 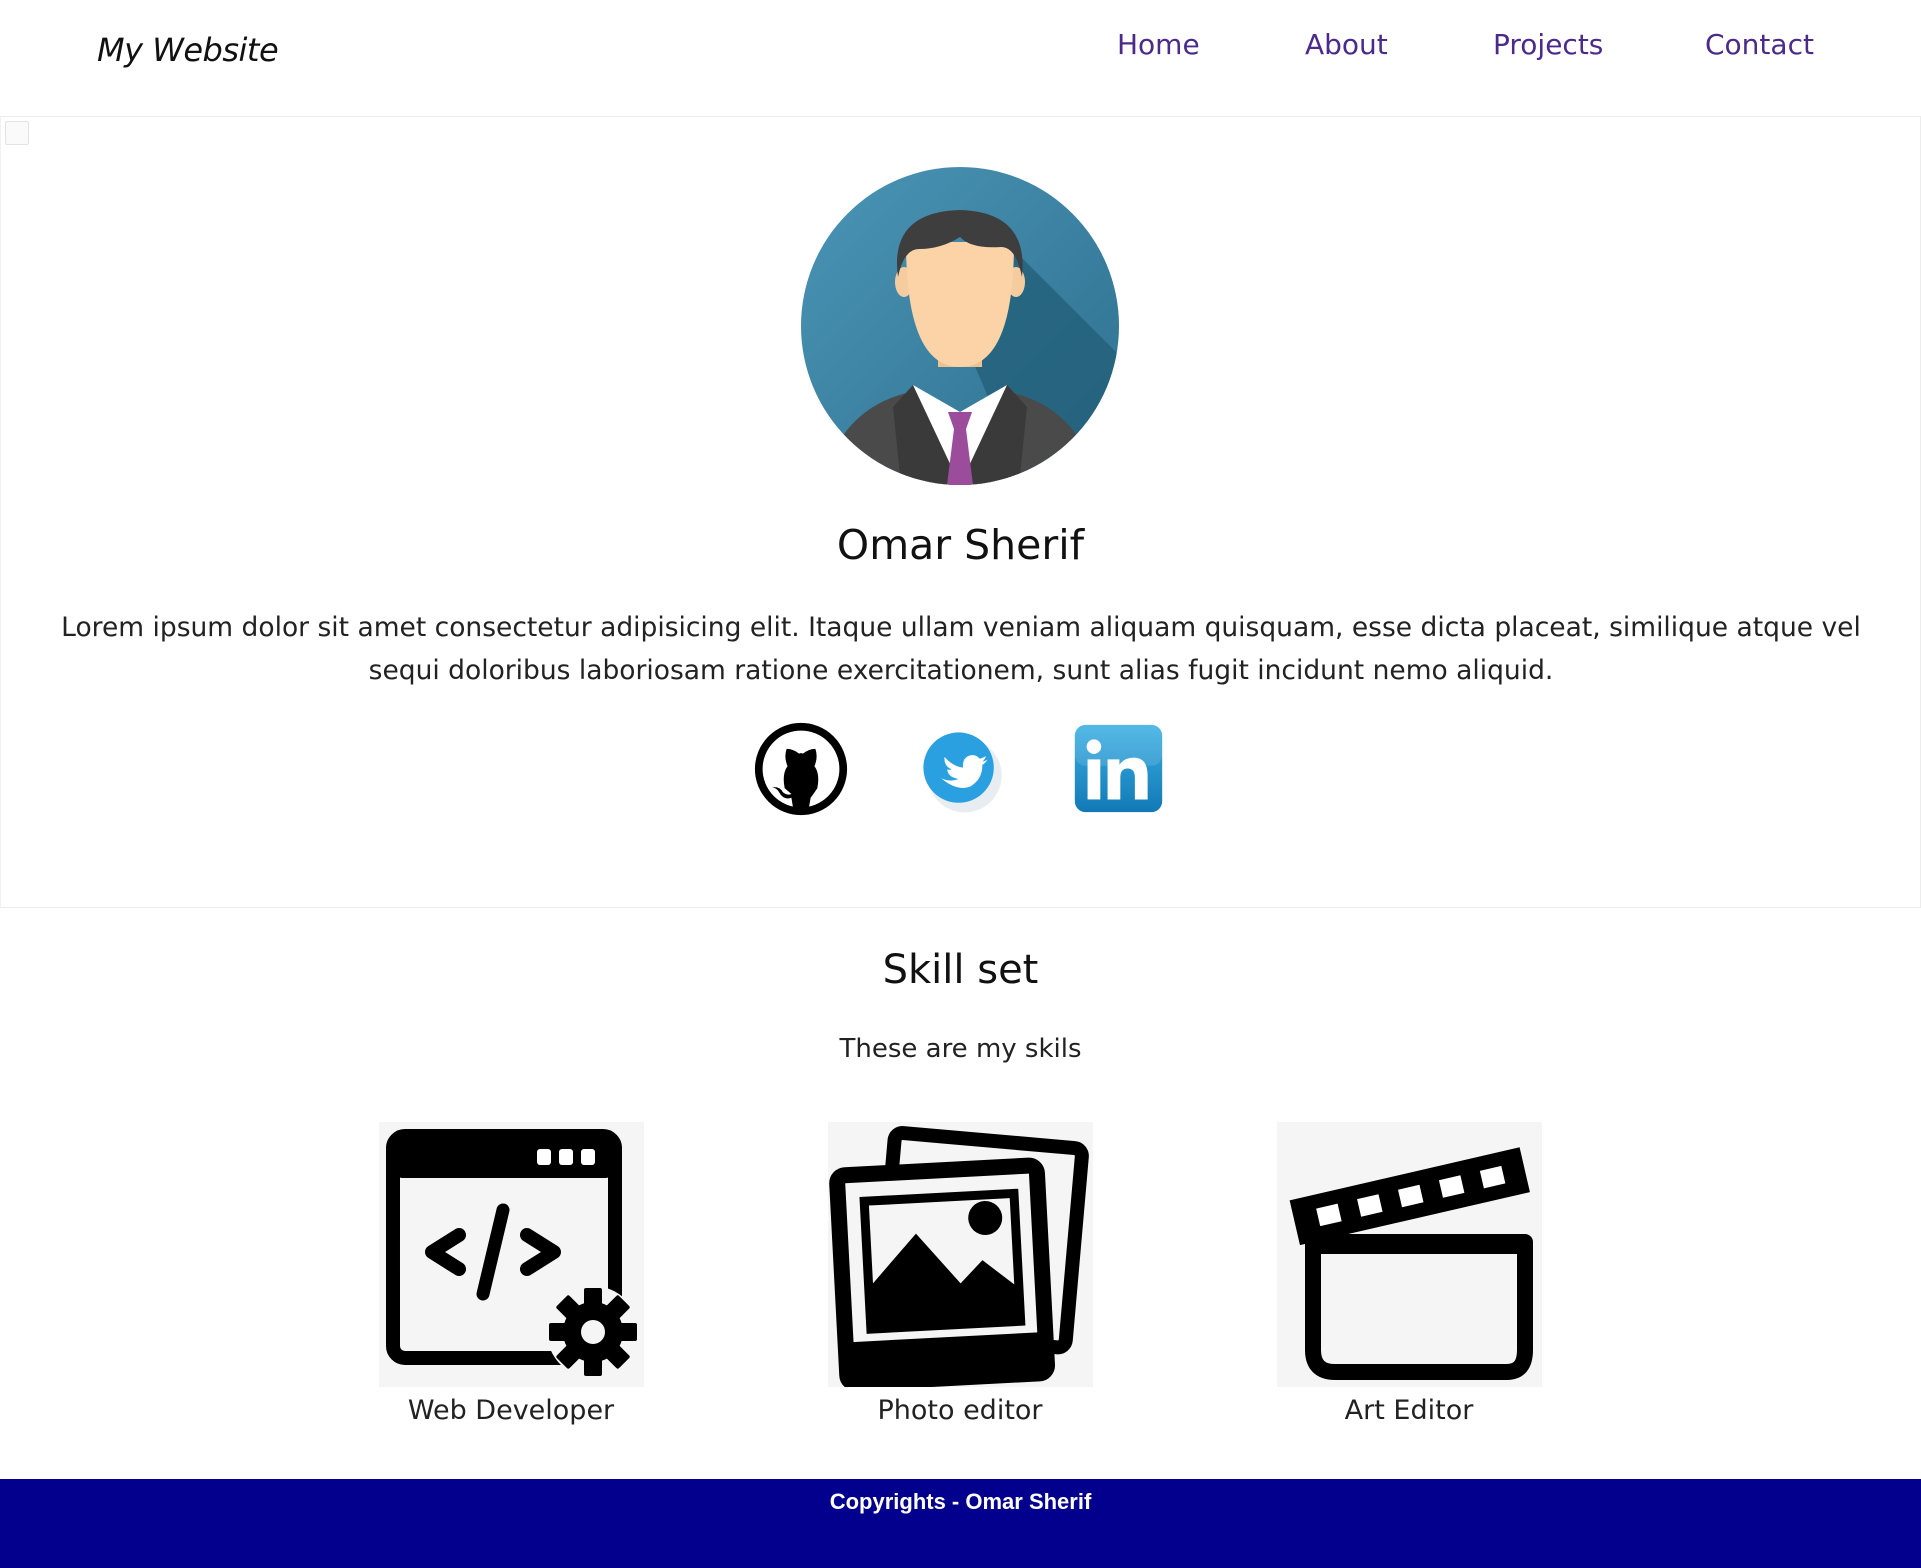 What do you see at coordinates (1346, 44) in the screenshot?
I see `nav-link-about: About` at bounding box center [1346, 44].